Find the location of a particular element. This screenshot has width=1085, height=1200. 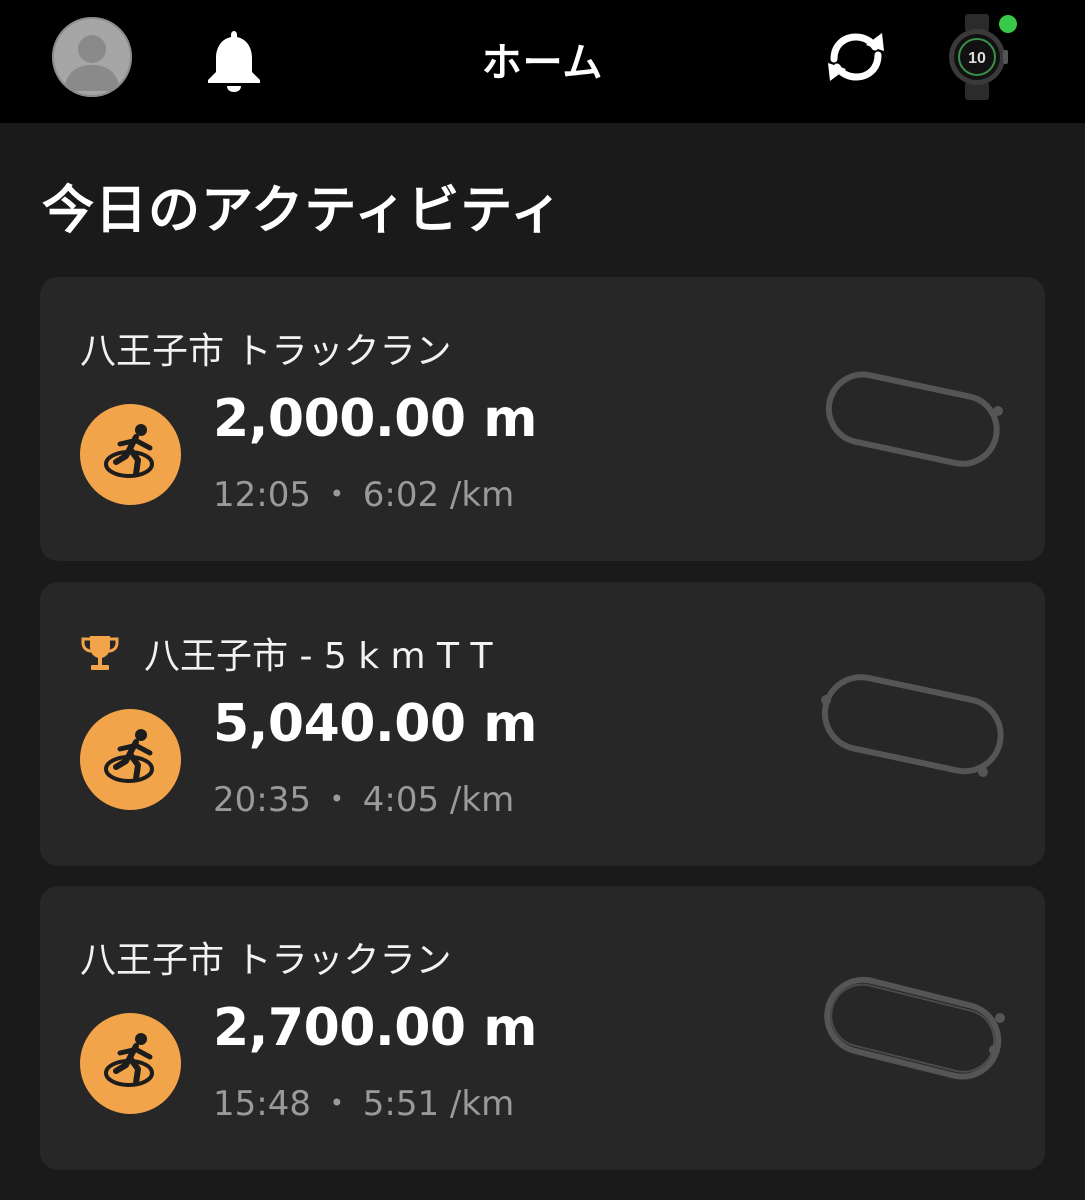

activity-meta: 12:05 • 6:02 /km is located at coordinates (363, 495).